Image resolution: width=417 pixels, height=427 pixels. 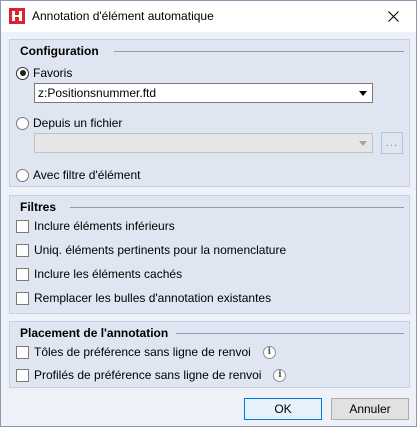 What do you see at coordinates (22, 73) in the screenshot?
I see `radio-selected` at bounding box center [22, 73].